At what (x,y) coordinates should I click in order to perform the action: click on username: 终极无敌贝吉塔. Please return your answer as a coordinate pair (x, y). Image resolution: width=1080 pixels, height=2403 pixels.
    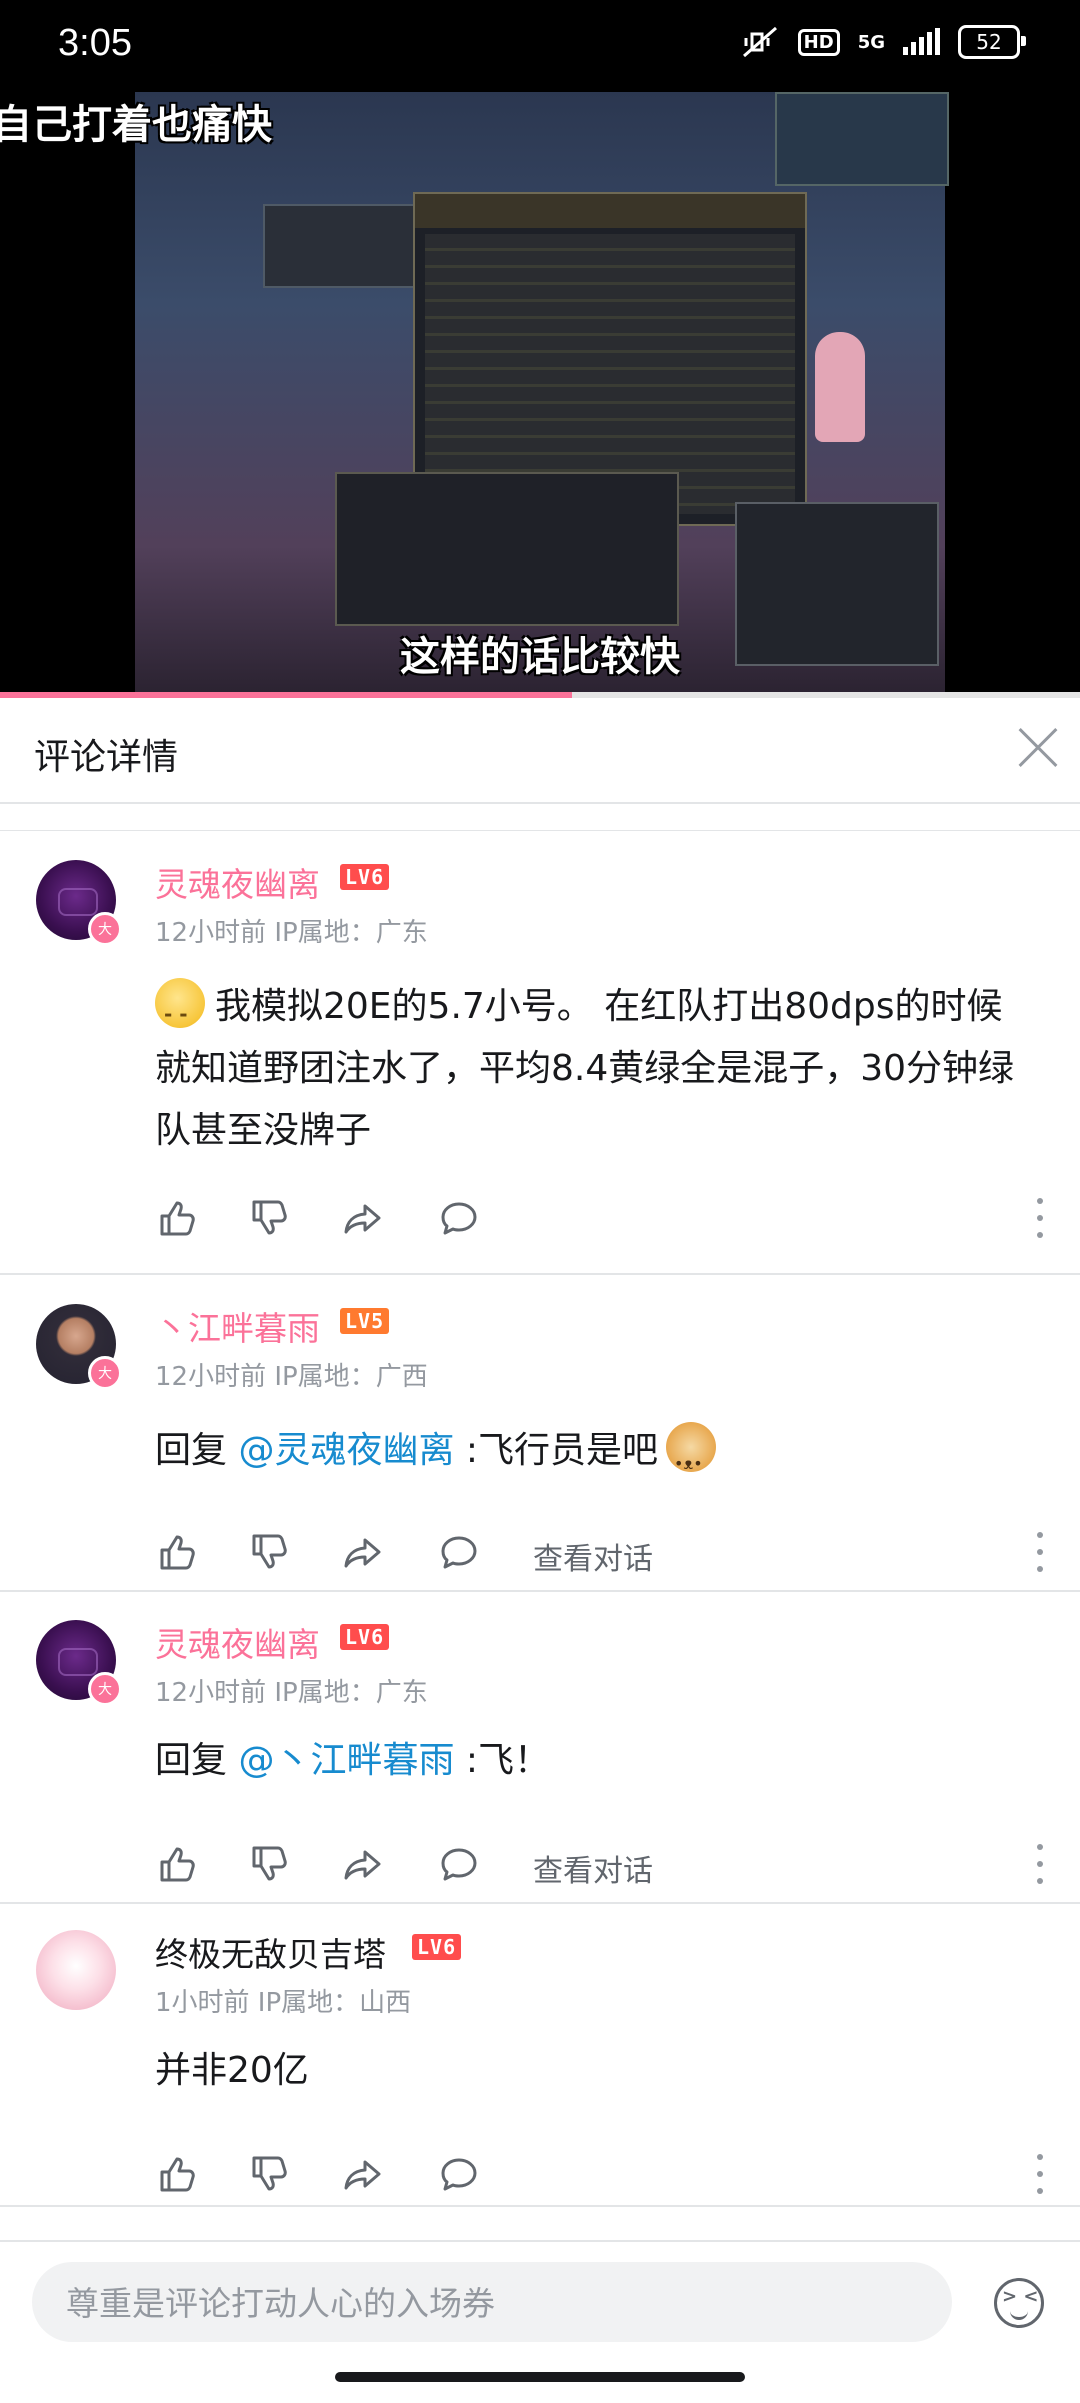
    Looking at the image, I should click on (270, 1952).